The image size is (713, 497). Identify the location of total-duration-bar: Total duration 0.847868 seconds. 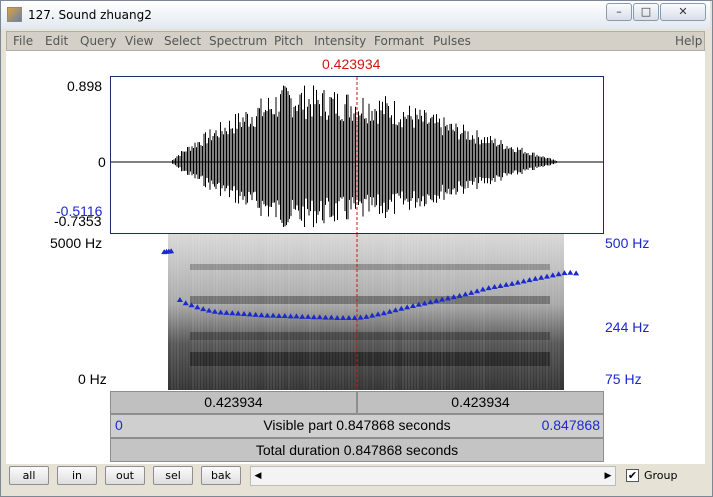
(357, 450).